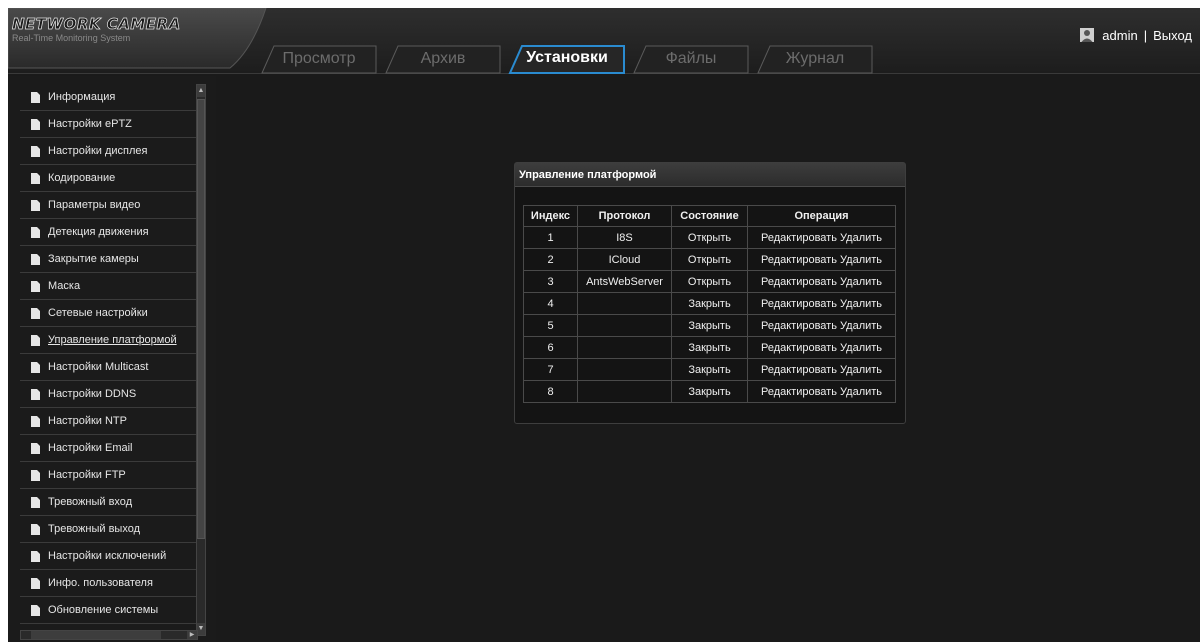  Describe the element at coordinates (90, 502) in the screenshot. I see `sidebar-item-label: Тревожный вход` at that location.